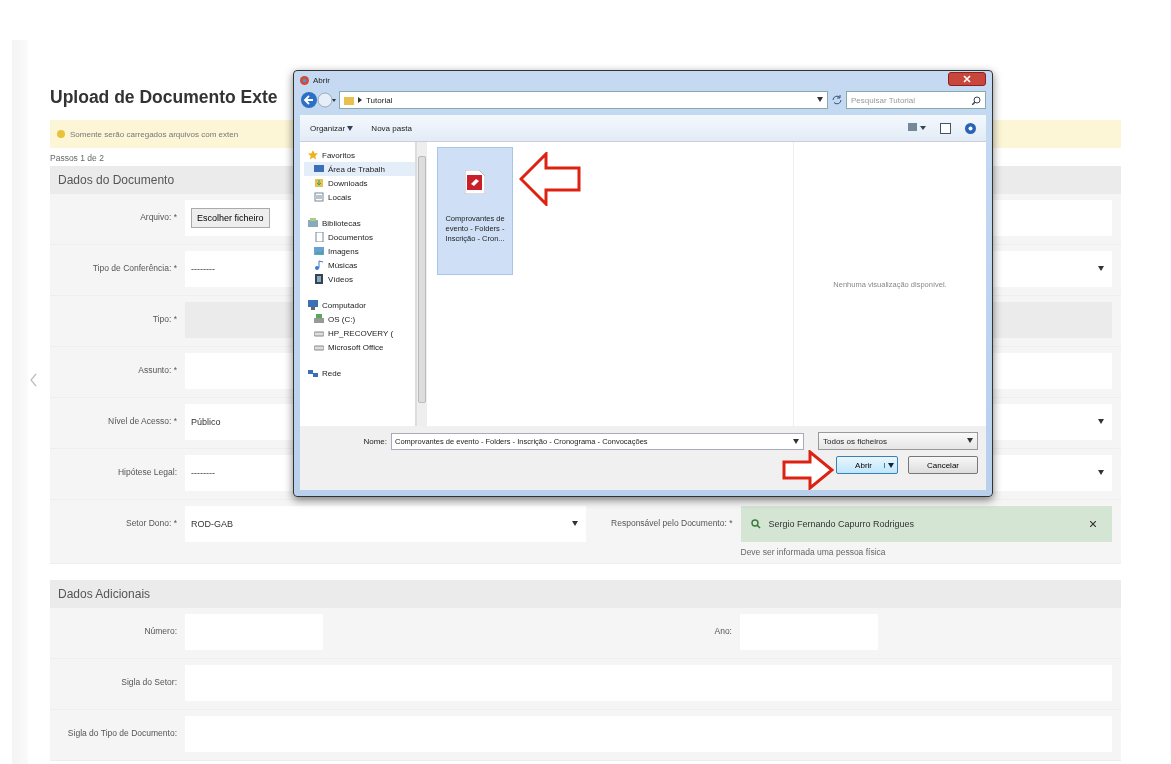  I want to click on library-icon, so click(313, 223).